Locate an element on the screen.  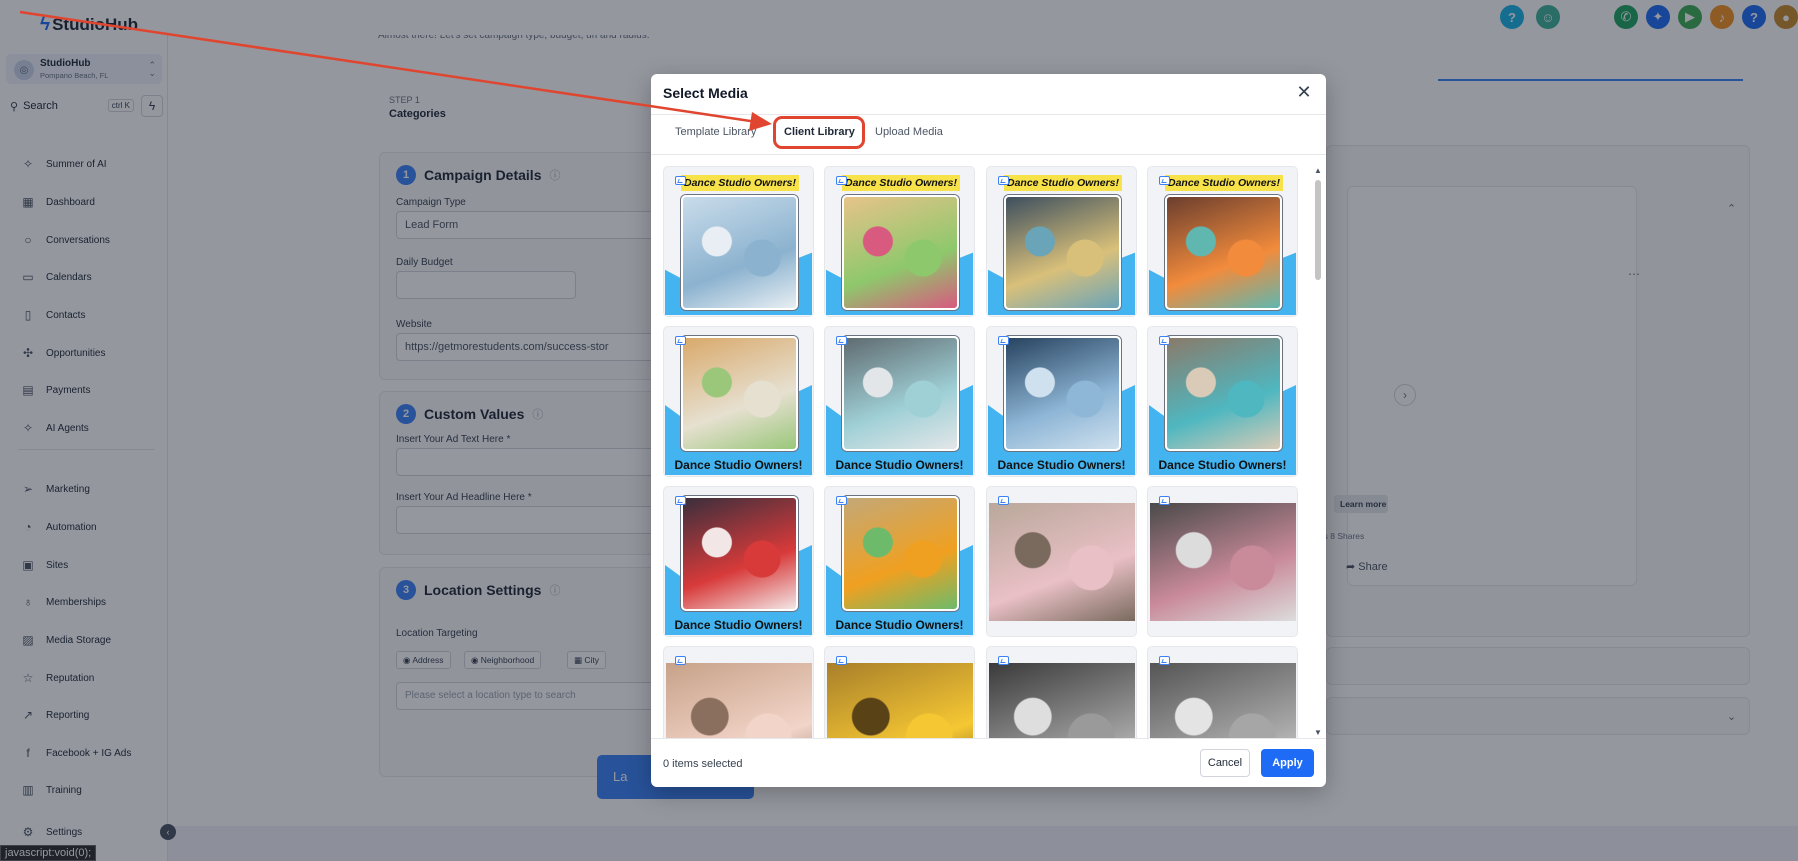
bell-icon: ♪ is located at coordinates (1722, 17).